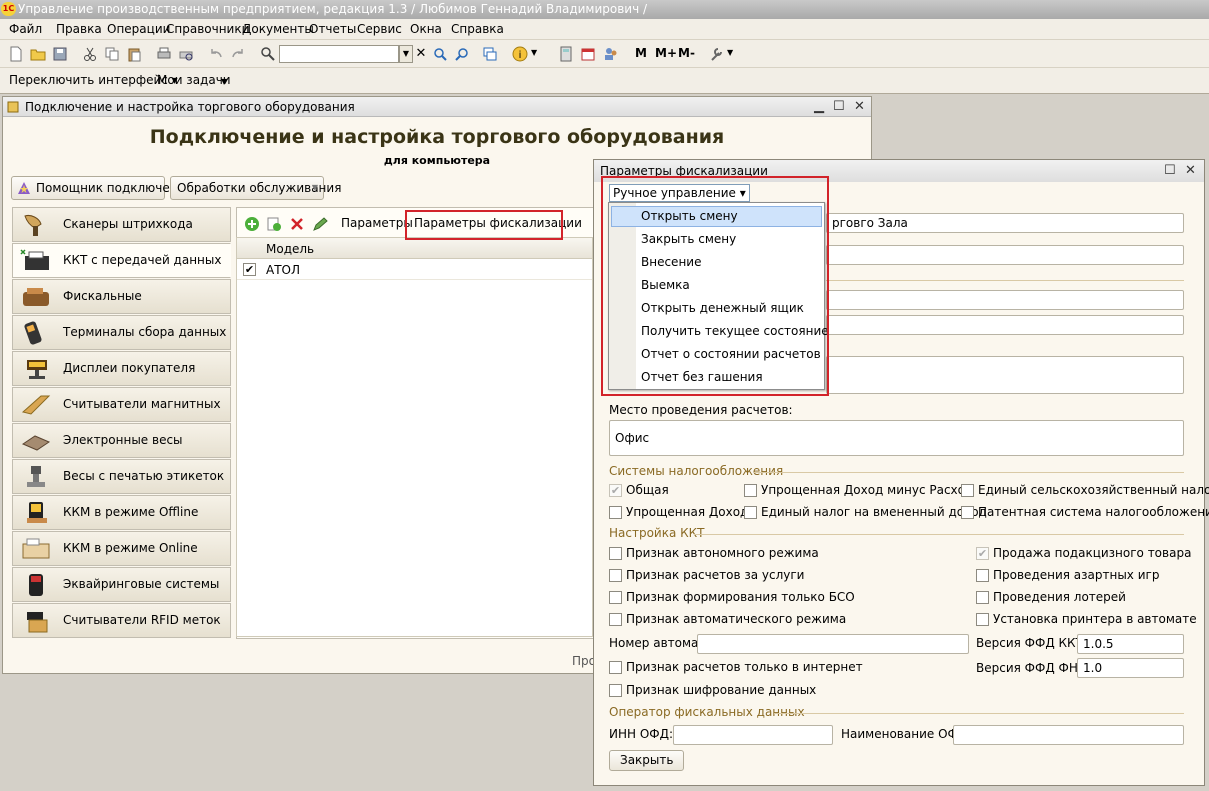  I want to click on sidebar-item-scales: Электронные весы, so click(121, 440).